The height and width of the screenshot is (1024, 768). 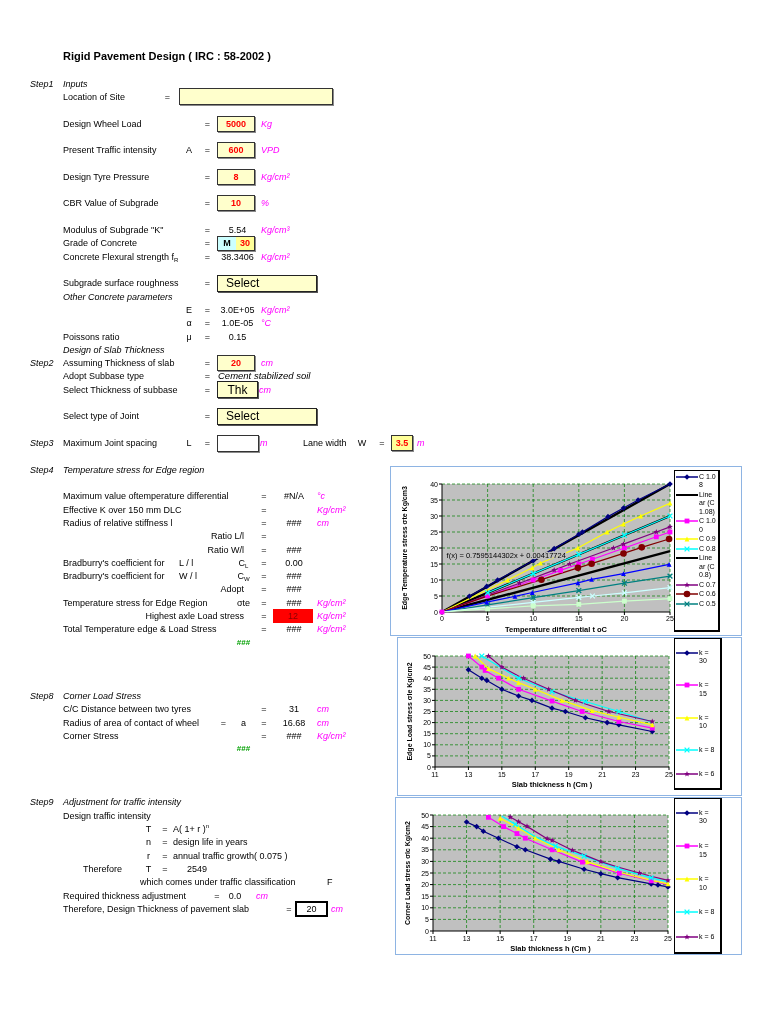 What do you see at coordinates (42, 469) in the screenshot?
I see `step-label: Step4` at bounding box center [42, 469].